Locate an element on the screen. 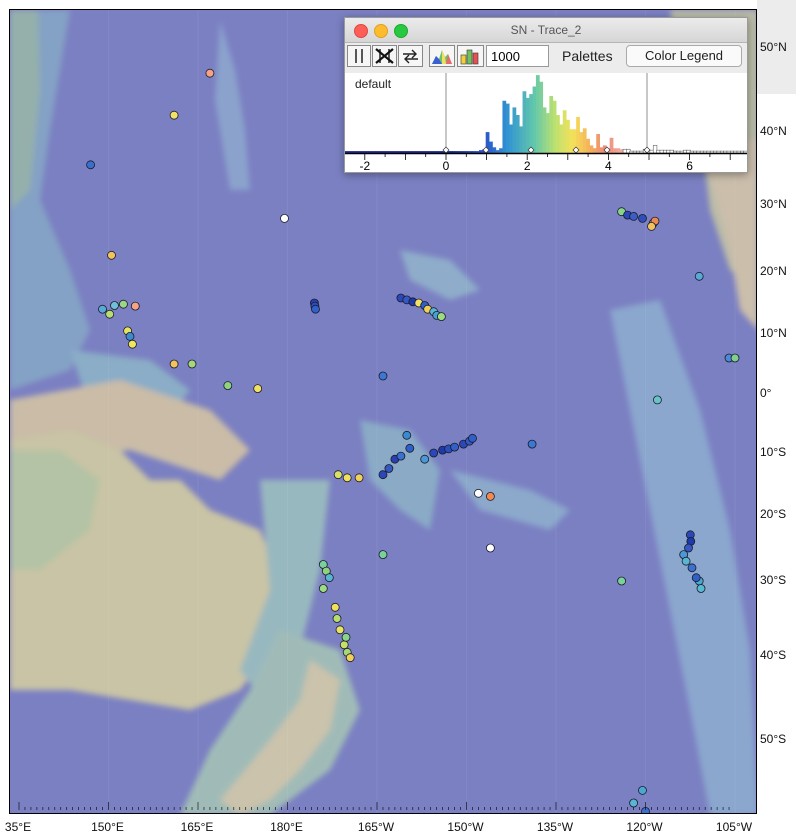 The width and height of the screenshot is (796, 838). clear-range-button is located at coordinates (384, 56).